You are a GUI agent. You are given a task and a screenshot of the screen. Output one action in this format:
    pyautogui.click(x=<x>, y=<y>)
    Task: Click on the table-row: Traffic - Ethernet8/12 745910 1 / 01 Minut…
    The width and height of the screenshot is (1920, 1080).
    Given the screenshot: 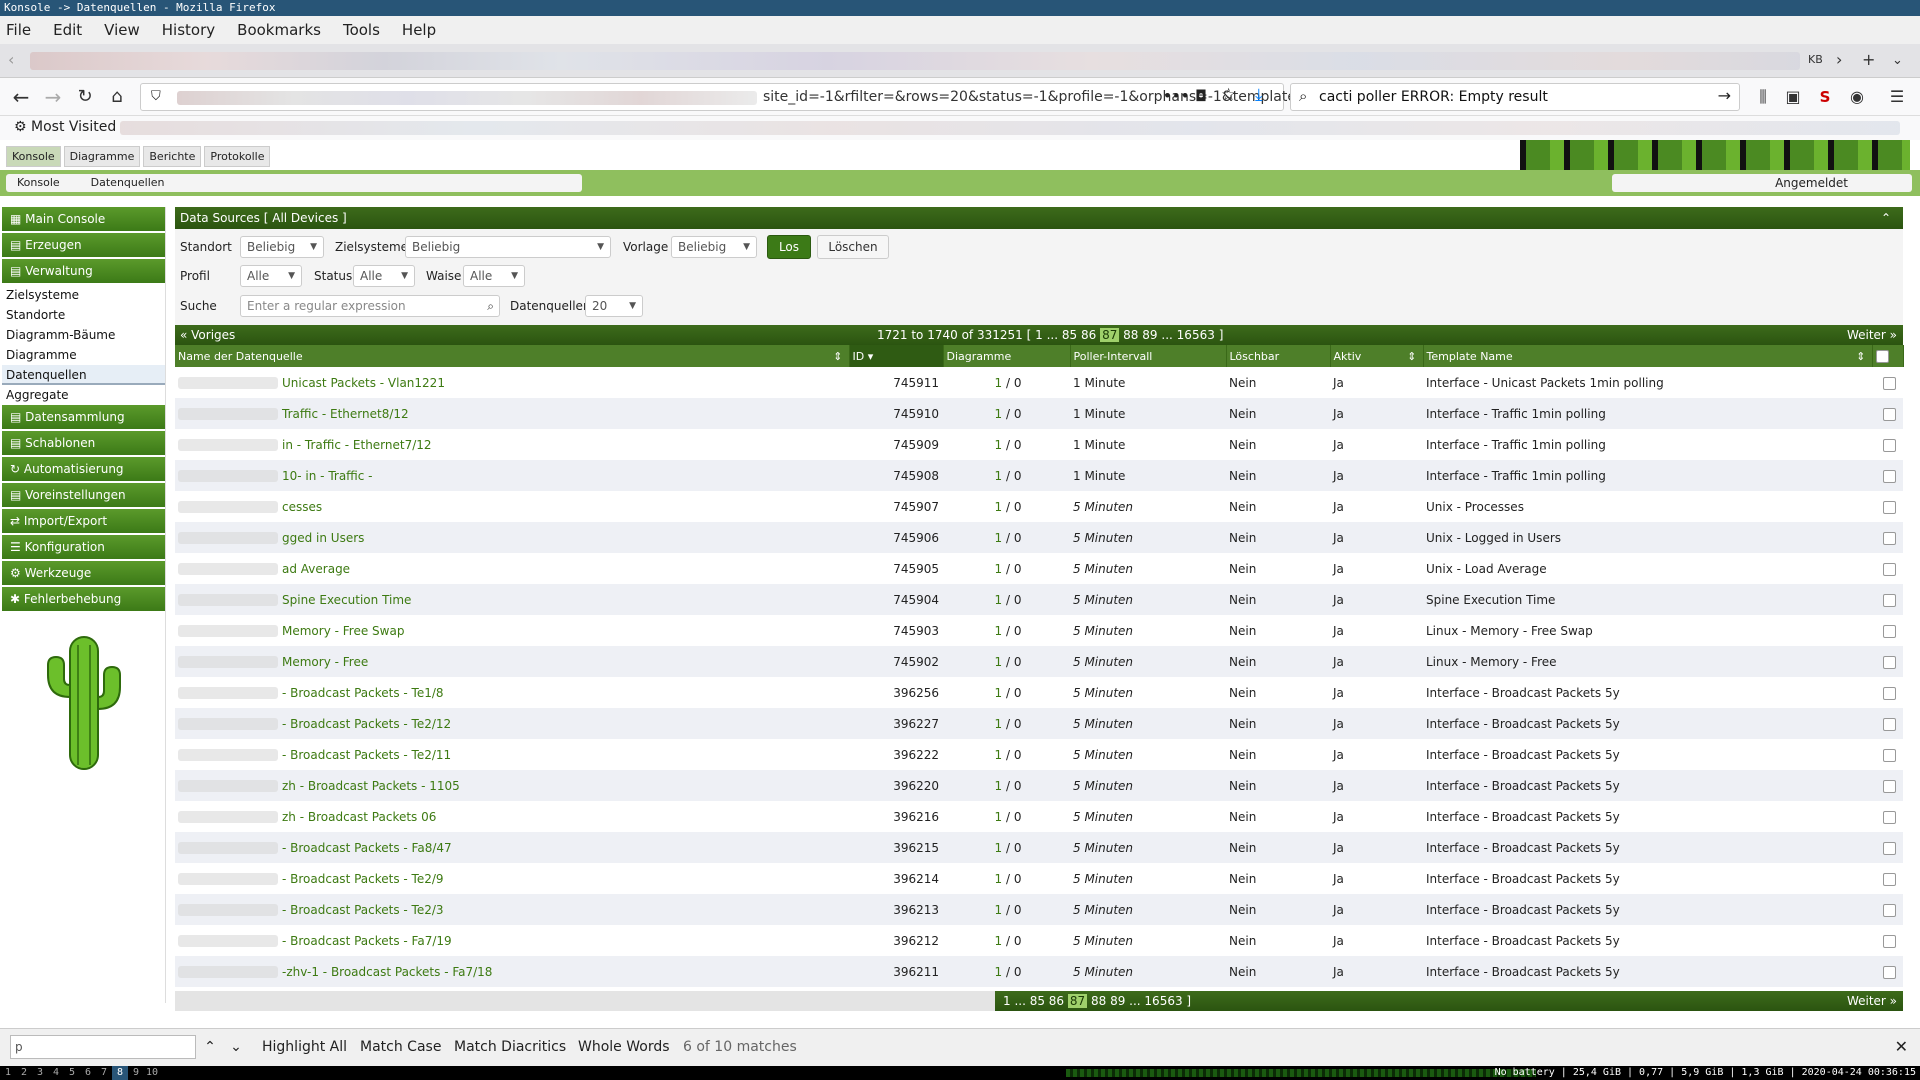 What is the action you would take?
    pyautogui.click(x=1039, y=413)
    